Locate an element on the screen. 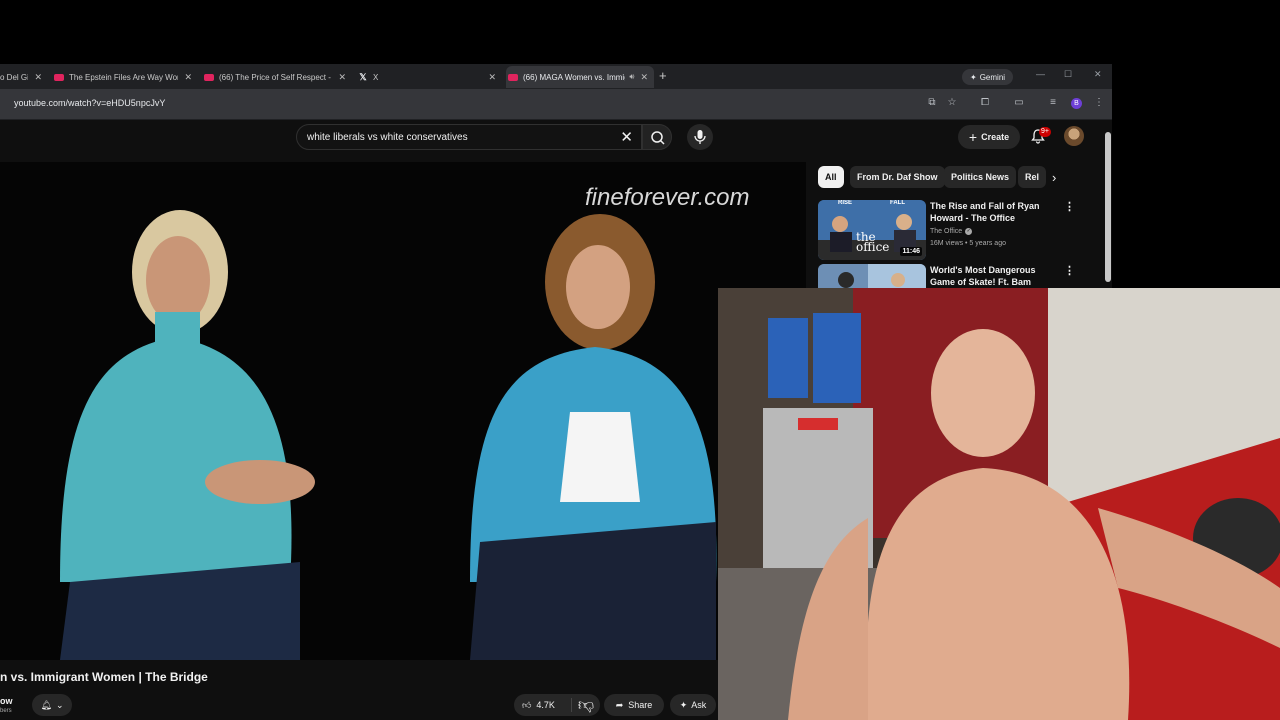  ask-button: ✦ Ask is located at coordinates (693, 705).